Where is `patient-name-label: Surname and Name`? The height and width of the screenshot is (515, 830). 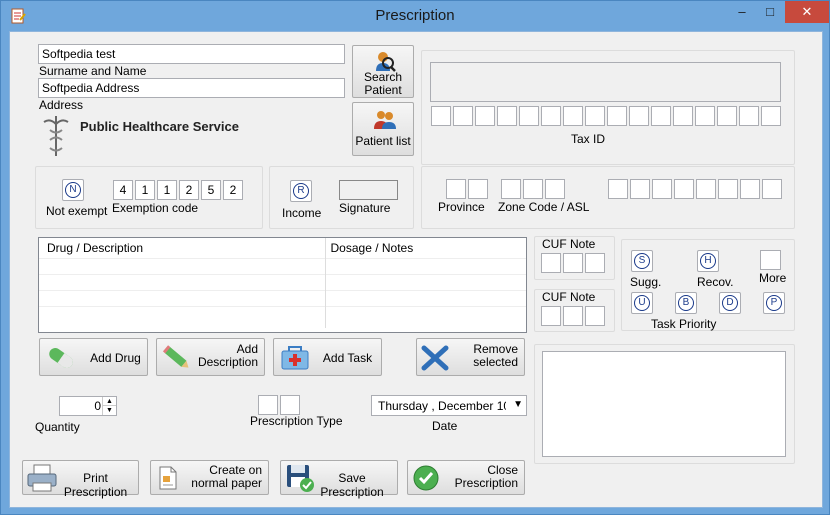 patient-name-label: Surname and Name is located at coordinates (93, 71).